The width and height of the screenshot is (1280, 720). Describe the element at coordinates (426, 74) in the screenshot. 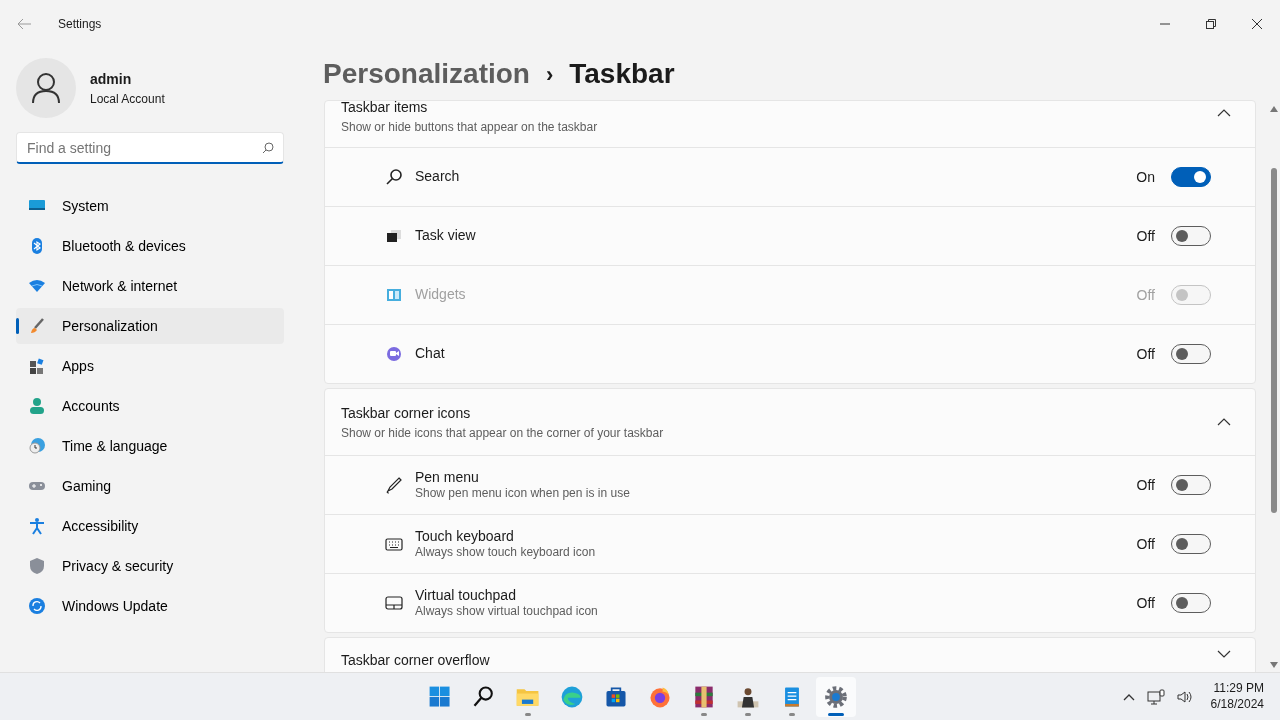

I see `breadcrumb-link: Personalization` at that location.